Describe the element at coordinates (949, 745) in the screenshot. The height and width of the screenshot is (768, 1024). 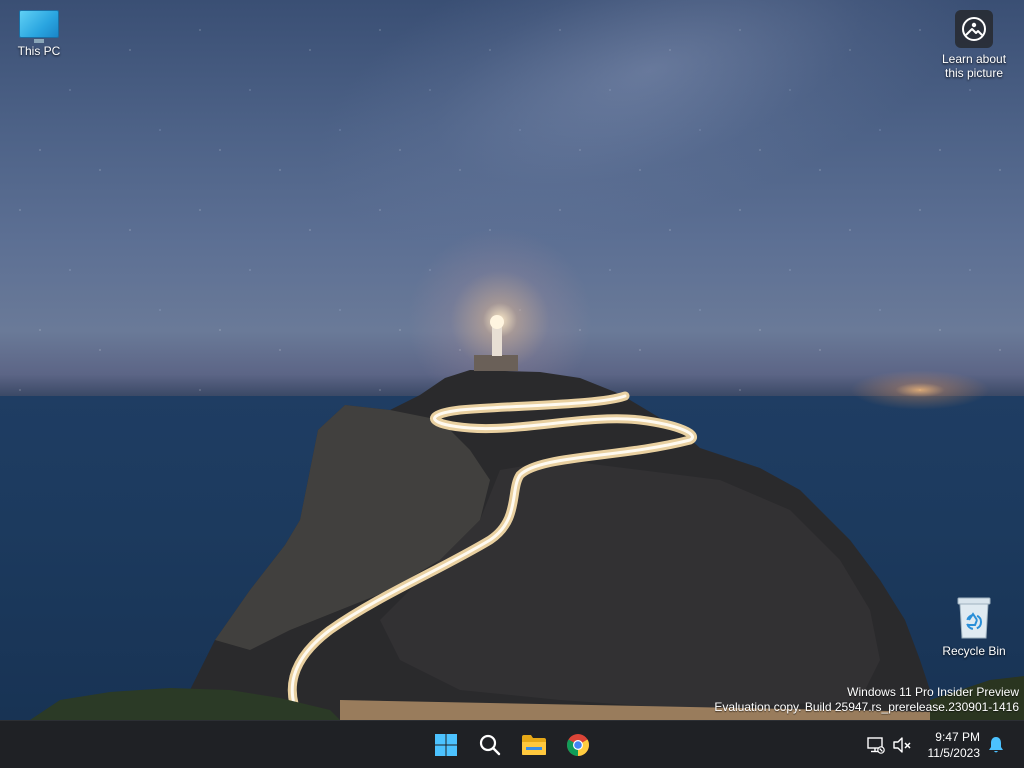
I see `taskbar-clock: 9:47 PM 11/5/2023` at that location.